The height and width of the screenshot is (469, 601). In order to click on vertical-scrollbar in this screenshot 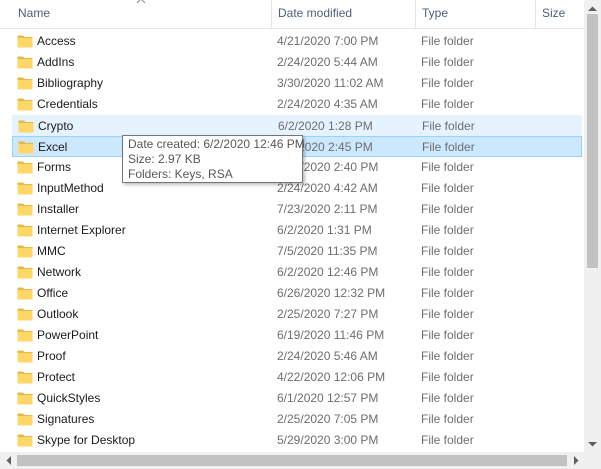, I will do `click(592, 226)`.